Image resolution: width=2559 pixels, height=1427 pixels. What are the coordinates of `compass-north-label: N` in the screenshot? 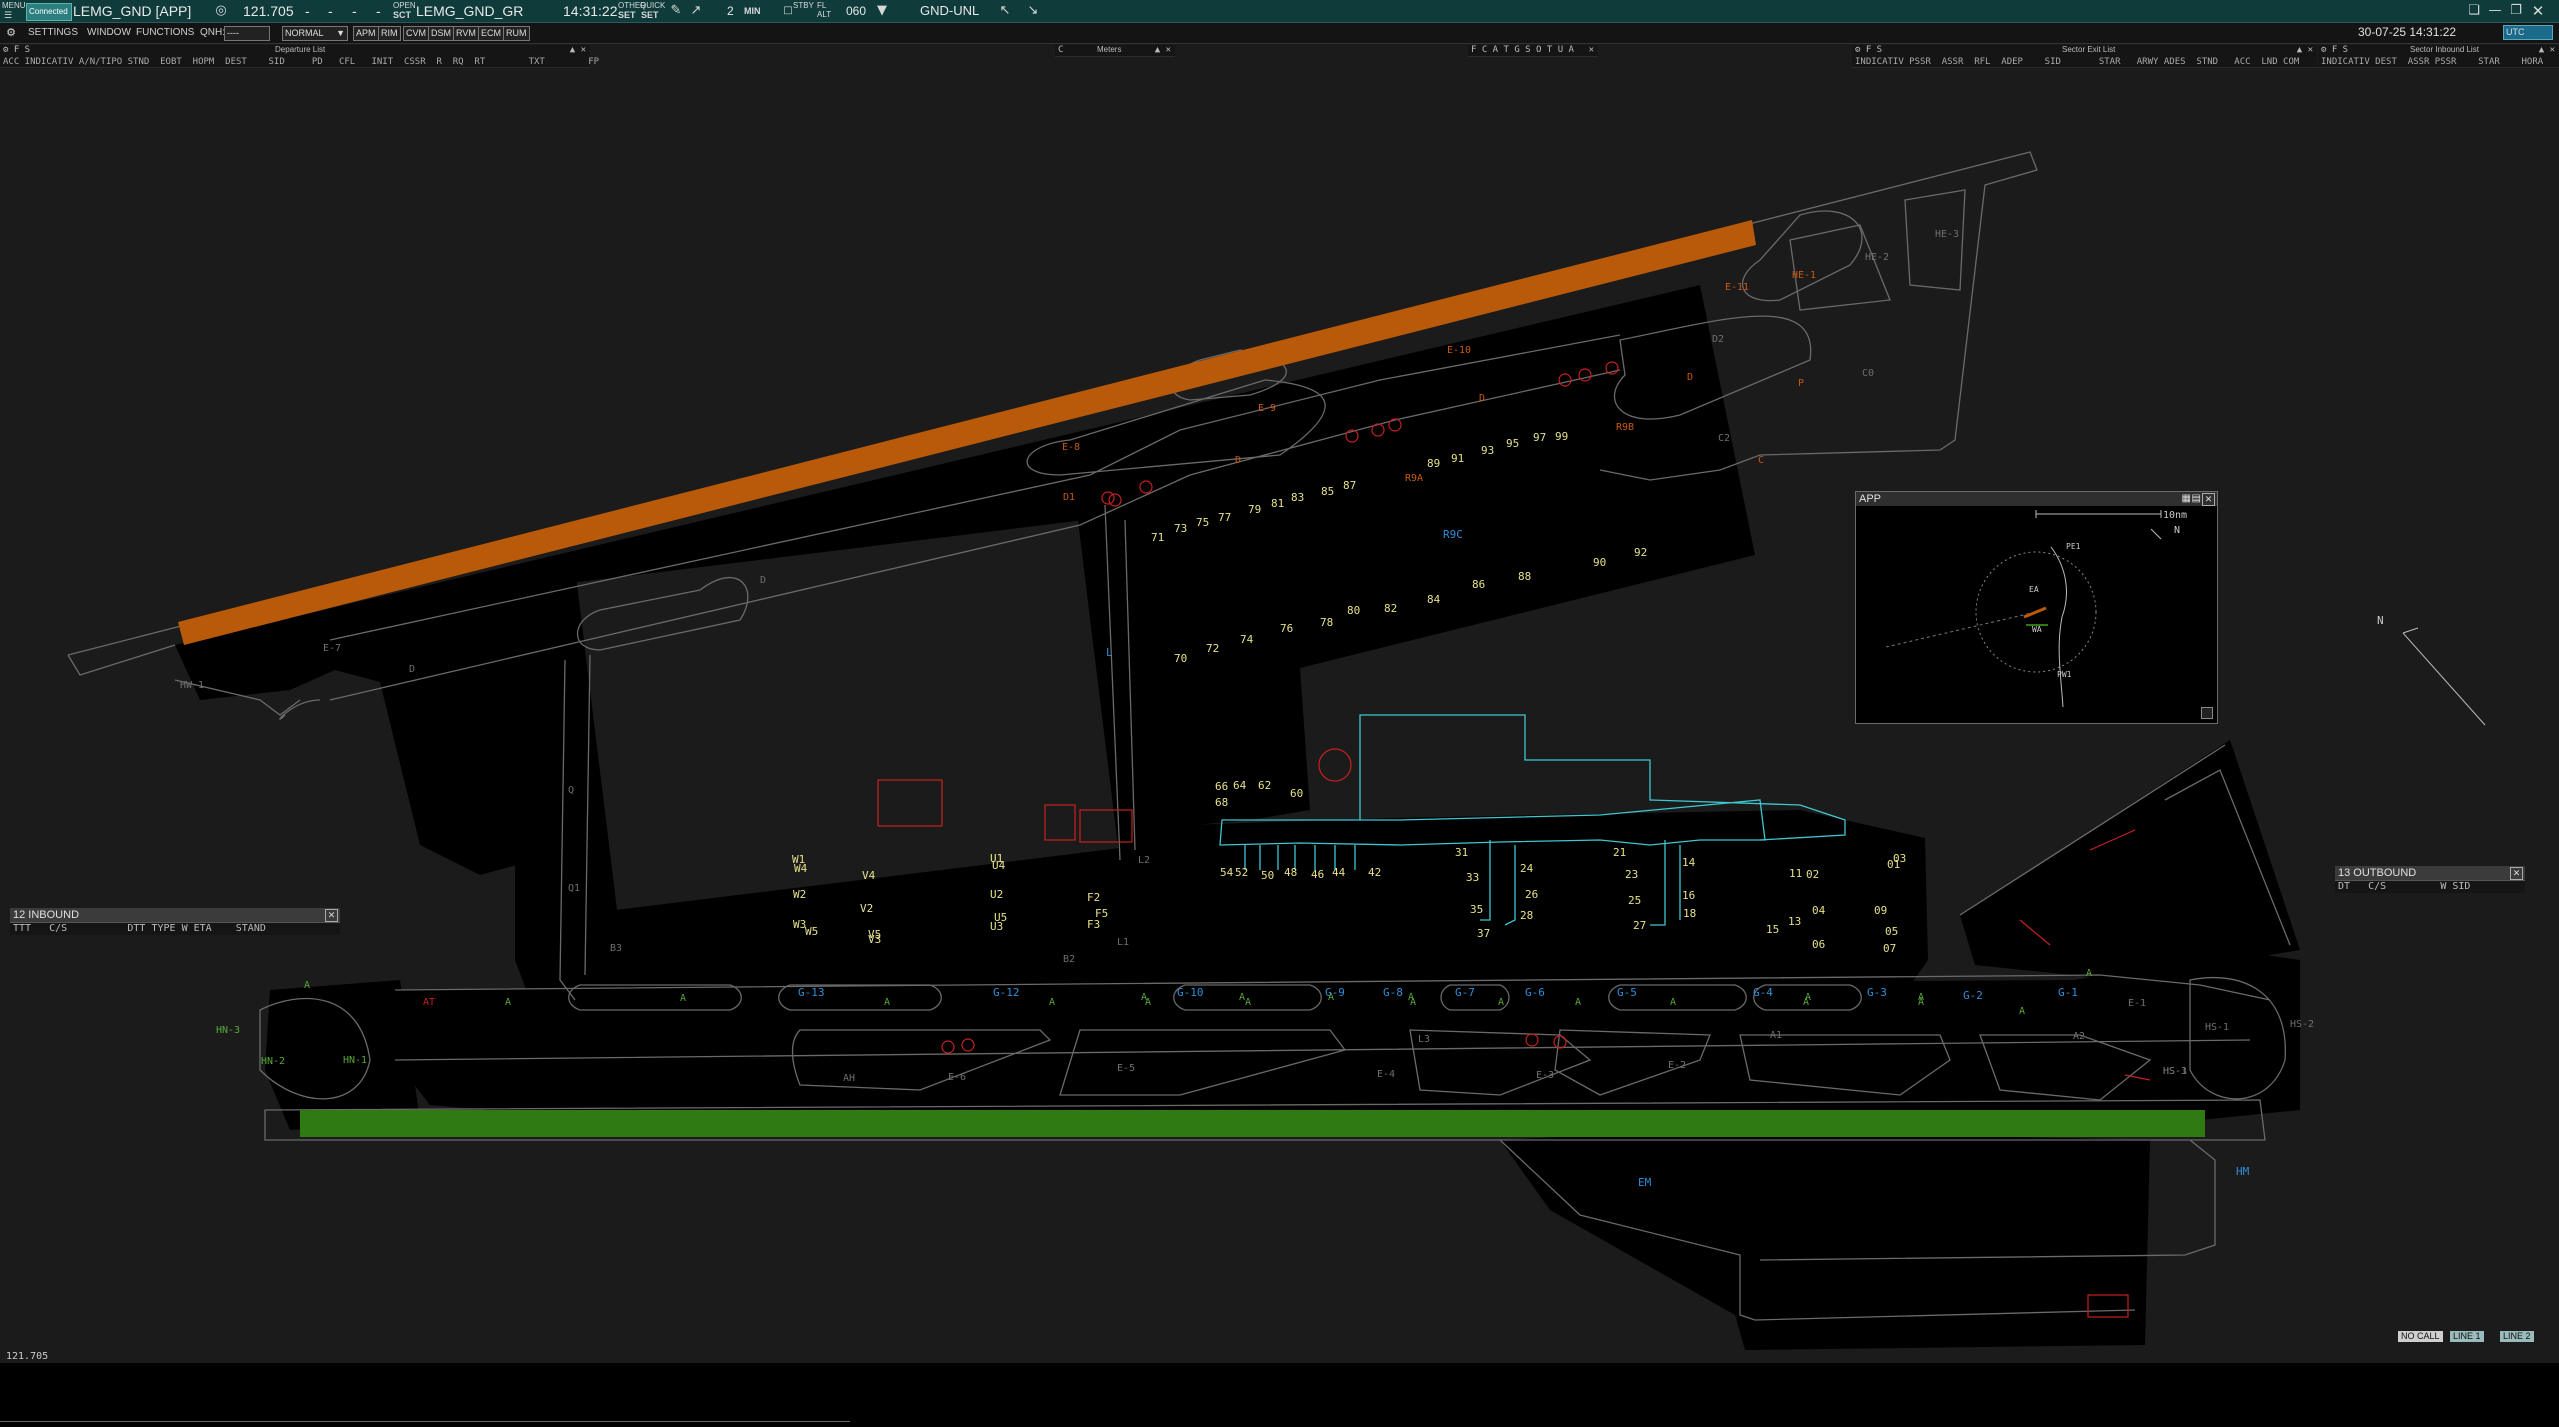 It's located at (2380, 620).